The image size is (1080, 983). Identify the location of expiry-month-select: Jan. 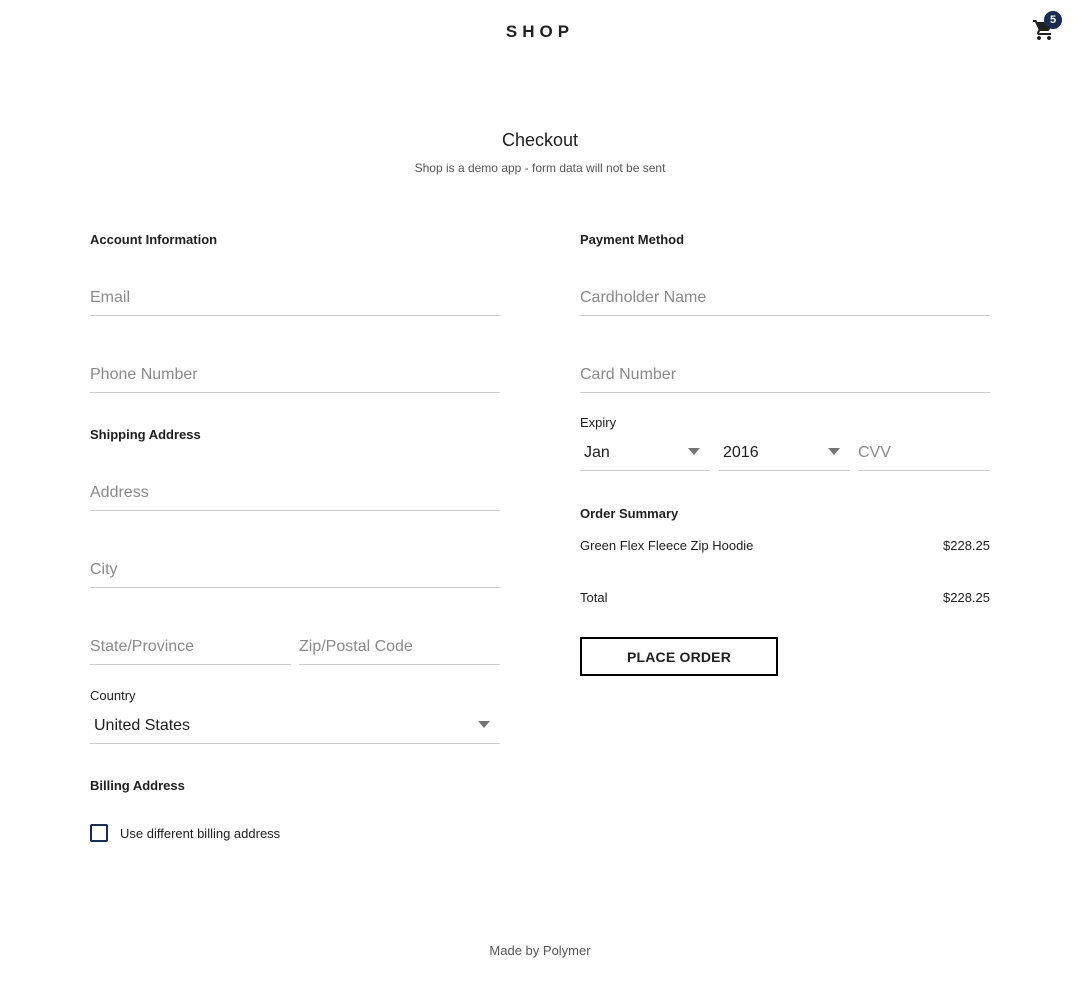
(645, 451).